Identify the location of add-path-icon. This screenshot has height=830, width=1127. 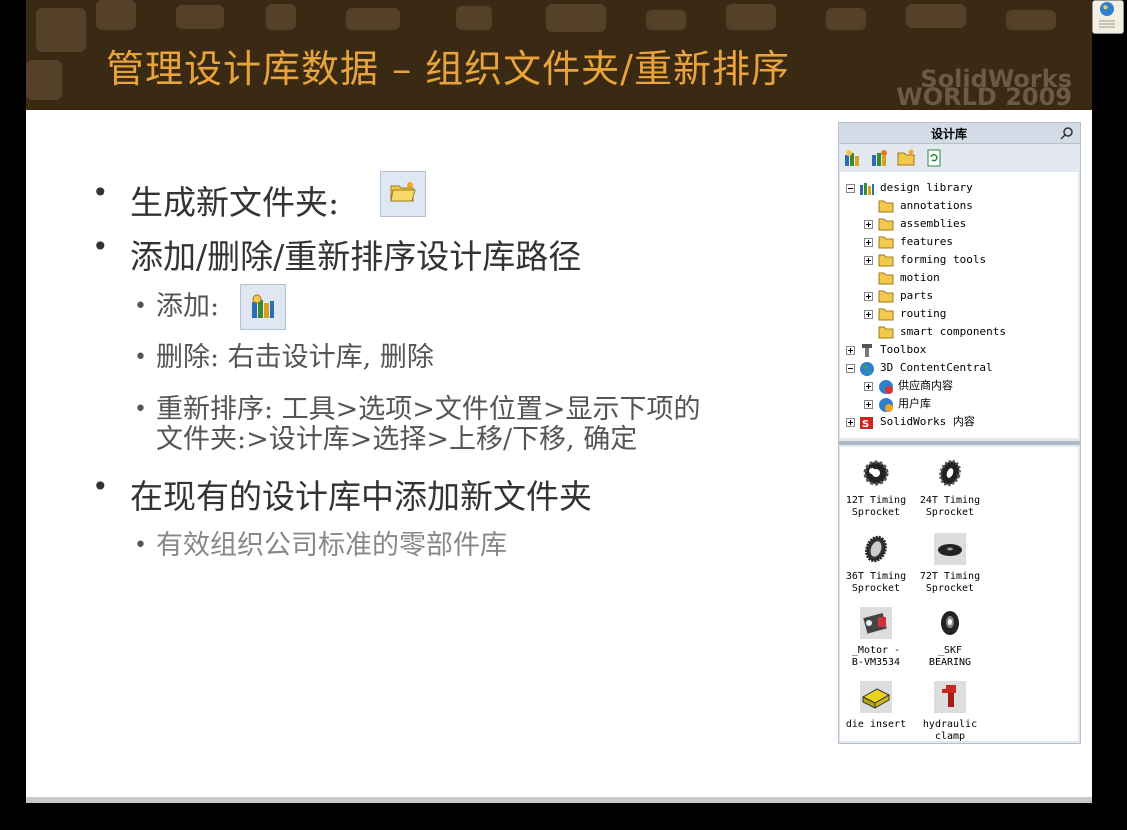
(880, 158).